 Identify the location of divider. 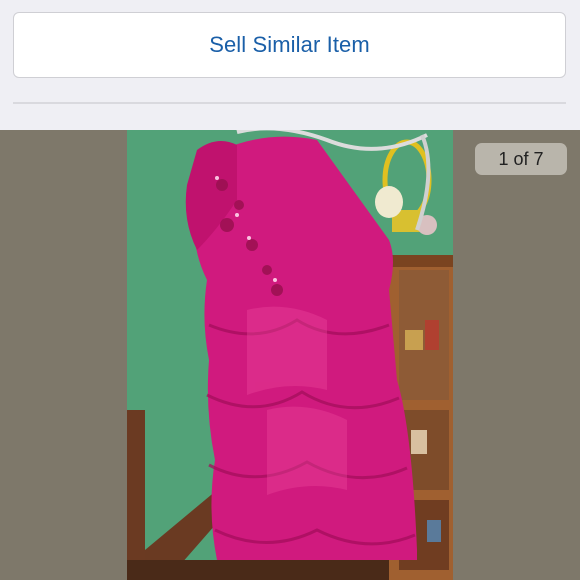
(289, 103).